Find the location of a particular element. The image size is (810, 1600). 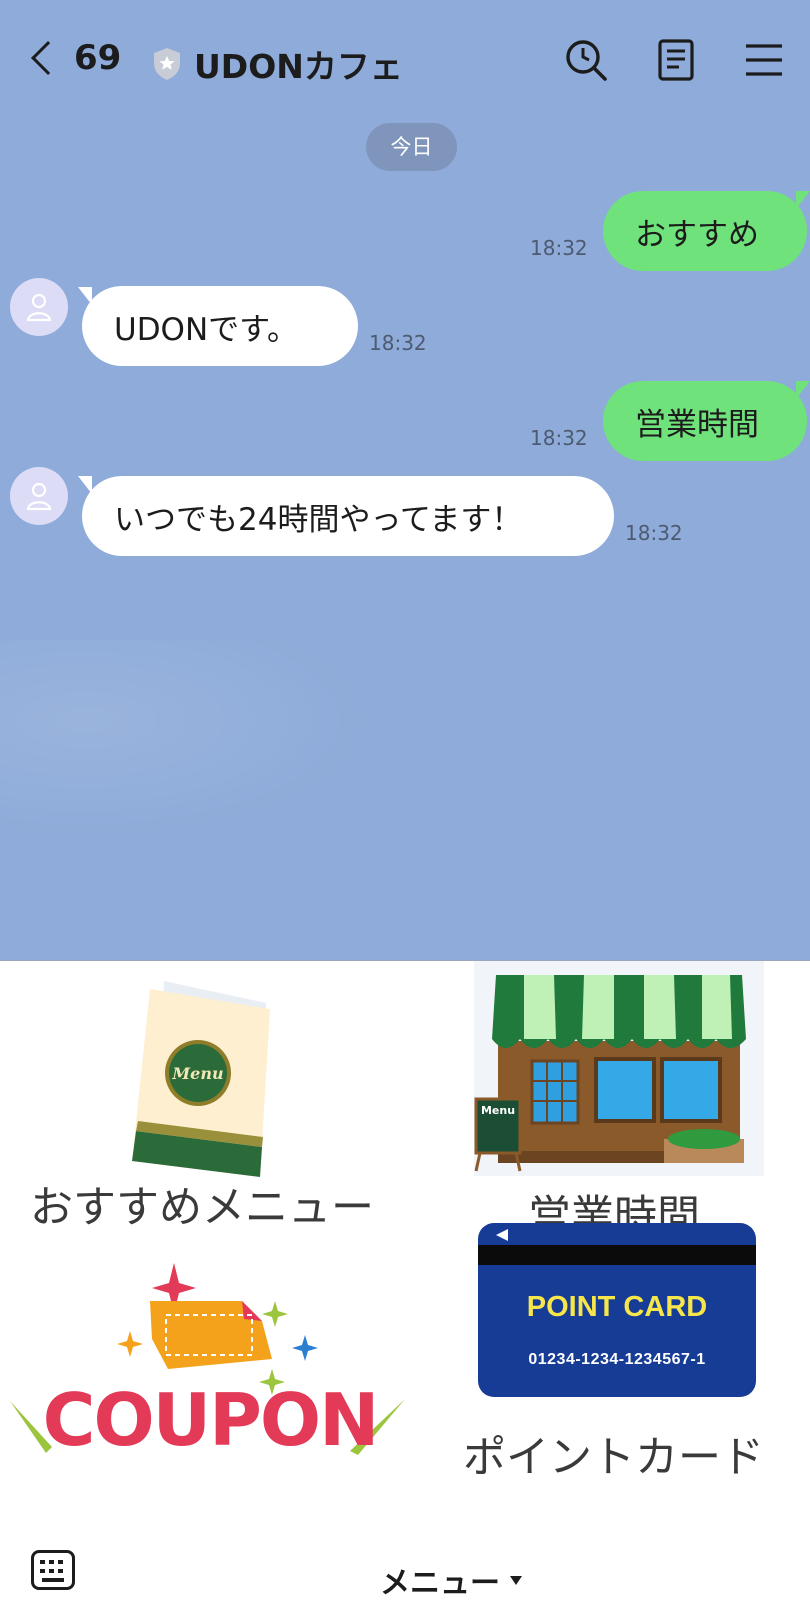

chat-header: 69 UDONカフェ is located at coordinates (405, 60).